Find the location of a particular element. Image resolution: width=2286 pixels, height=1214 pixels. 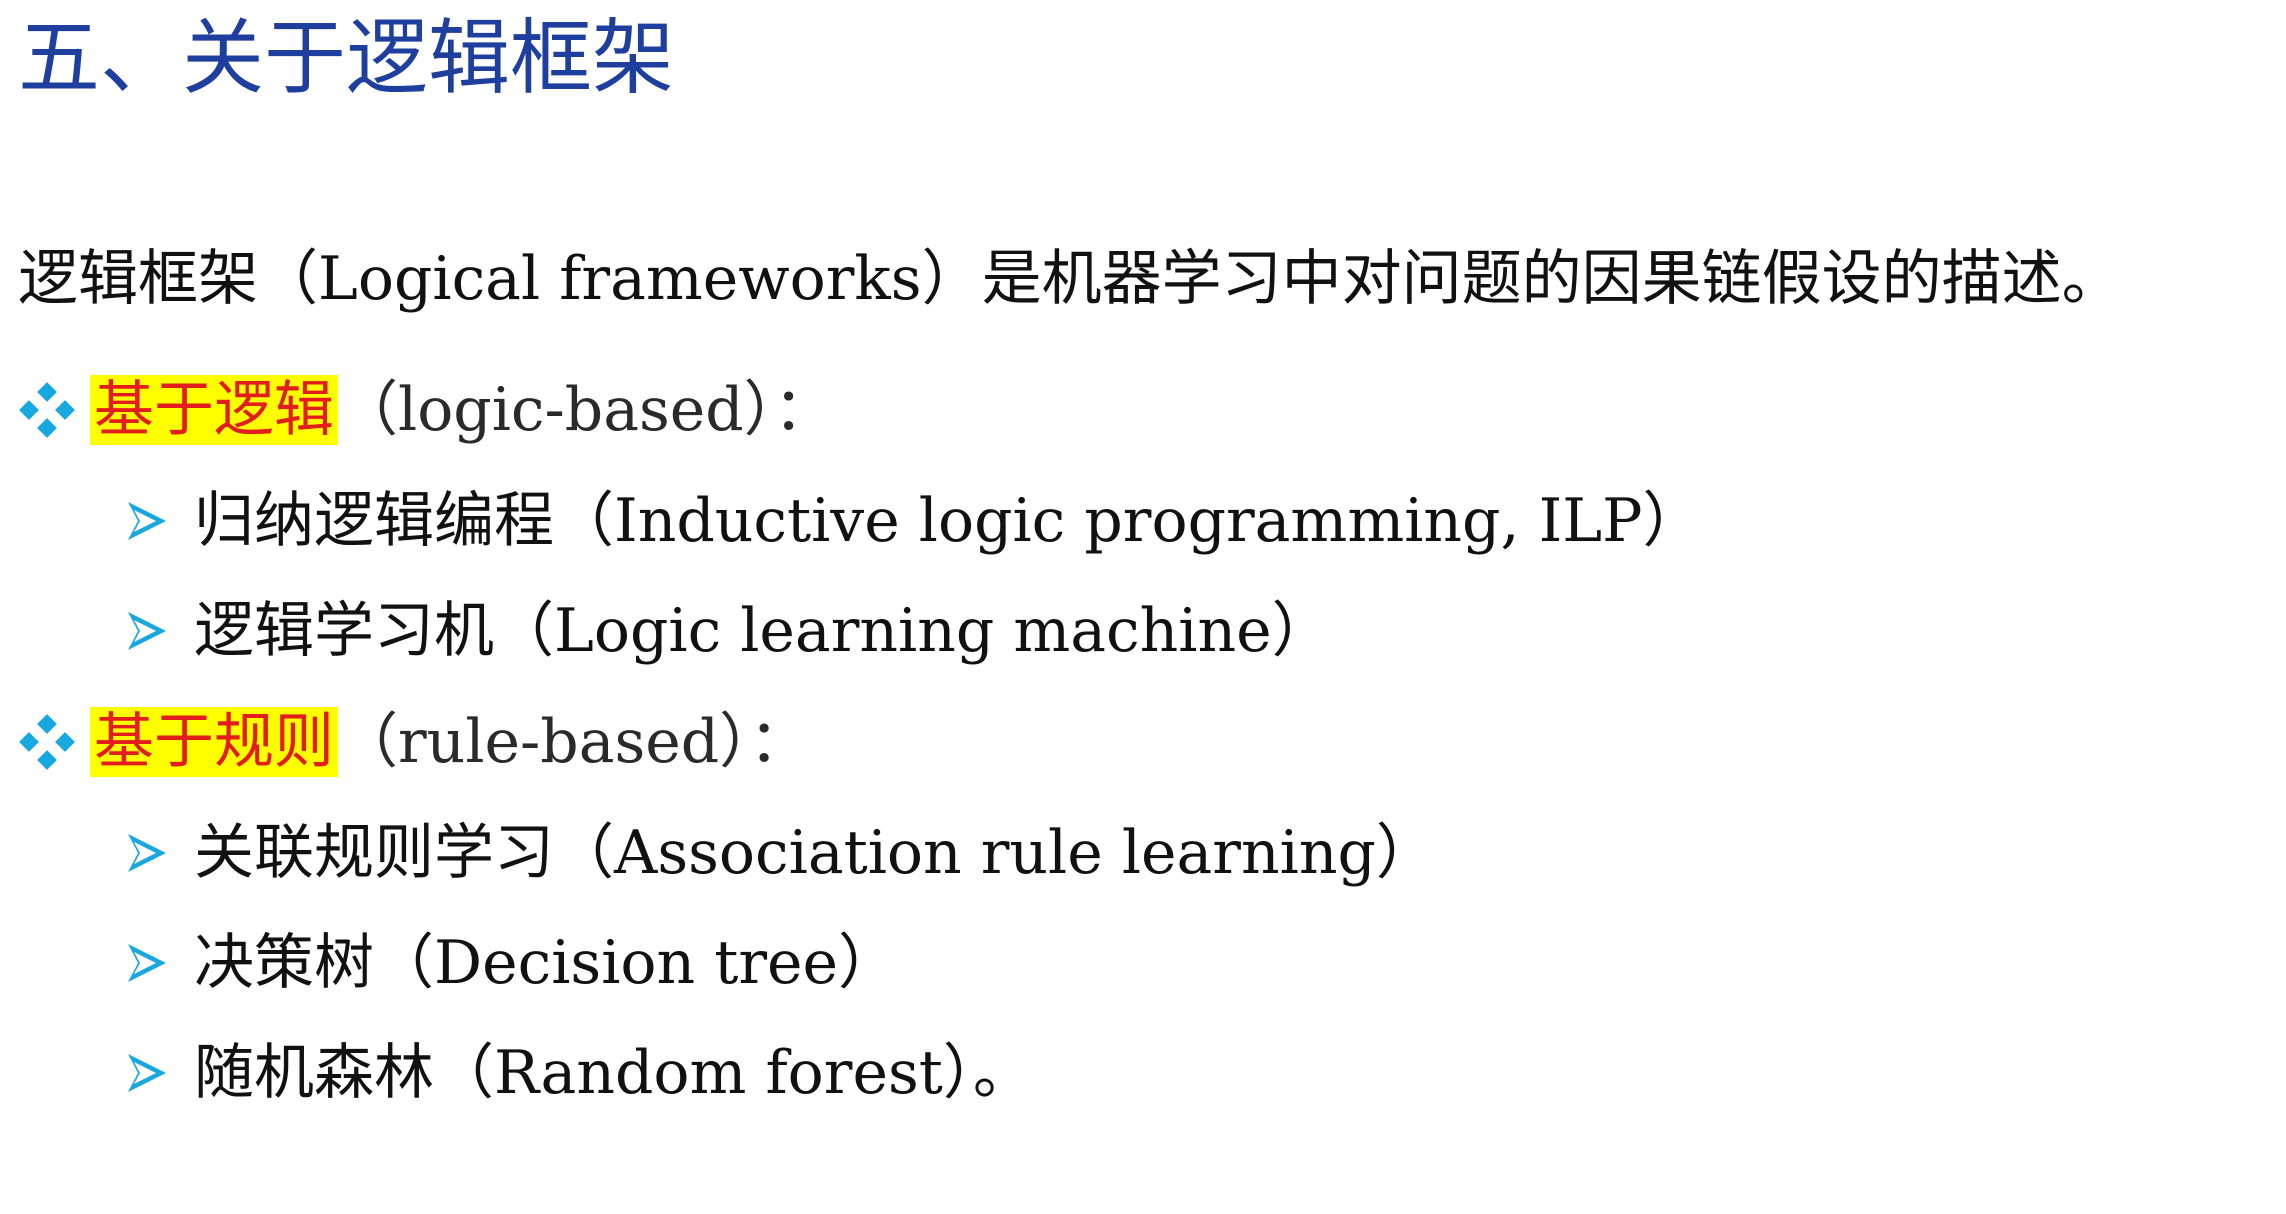

section-label: 基于逻辑 is located at coordinates (214, 410).